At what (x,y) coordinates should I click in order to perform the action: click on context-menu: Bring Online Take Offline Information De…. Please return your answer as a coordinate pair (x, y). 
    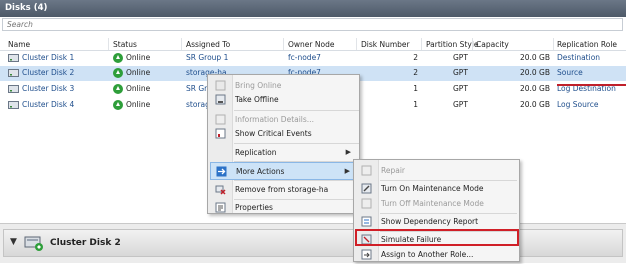
    Looking at the image, I should click on (283, 144).